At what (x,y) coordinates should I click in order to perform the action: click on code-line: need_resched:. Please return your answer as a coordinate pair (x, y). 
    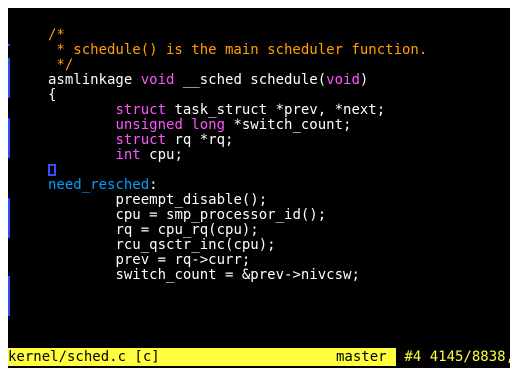
    Looking at the image, I should click on (279, 185).